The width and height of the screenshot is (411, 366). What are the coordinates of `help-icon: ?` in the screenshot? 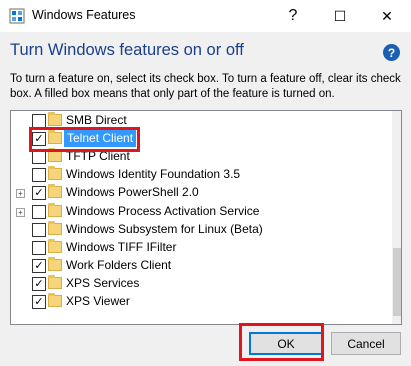 It's located at (391, 52).